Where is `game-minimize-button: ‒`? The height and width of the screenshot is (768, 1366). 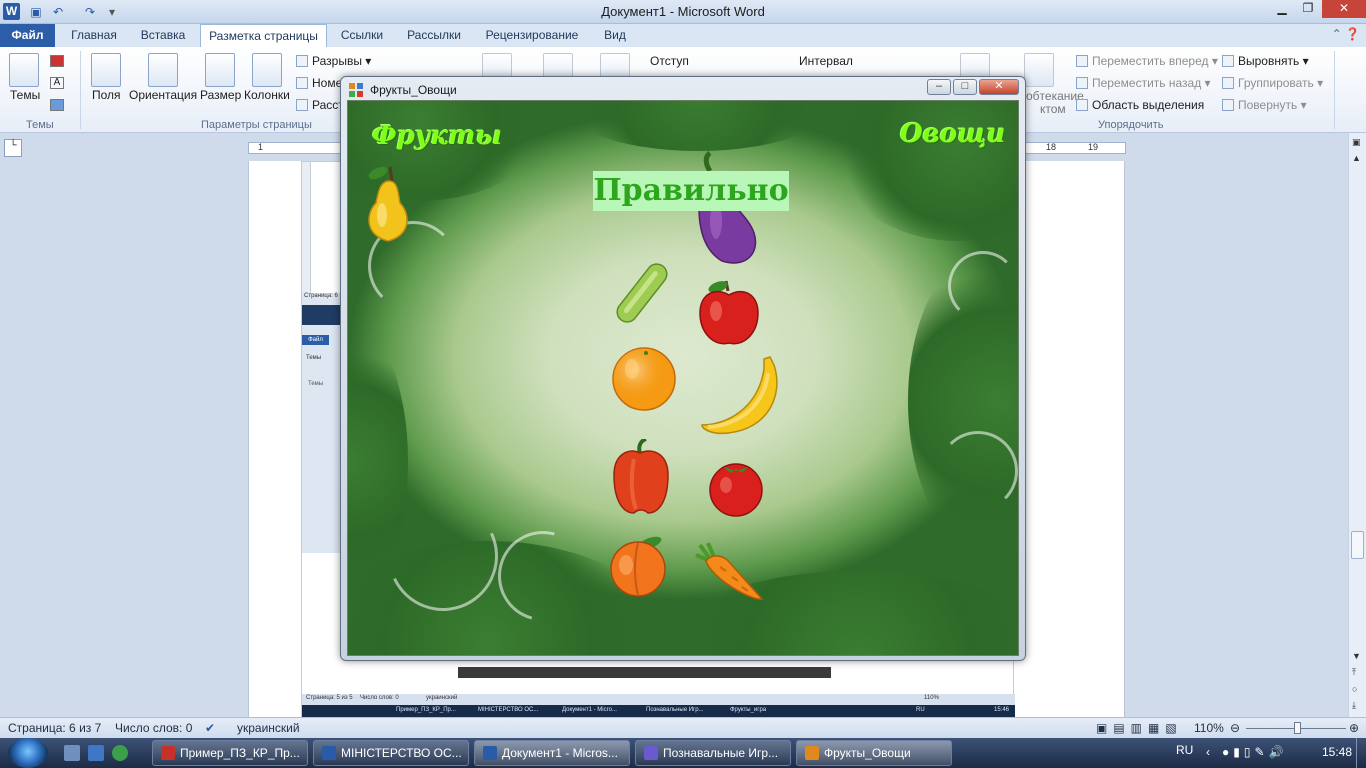
game-minimize-button: ‒ is located at coordinates (939, 87).